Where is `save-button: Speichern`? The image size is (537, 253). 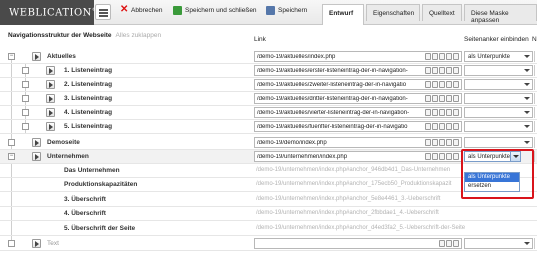 save-button: Speichern is located at coordinates (286, 10).